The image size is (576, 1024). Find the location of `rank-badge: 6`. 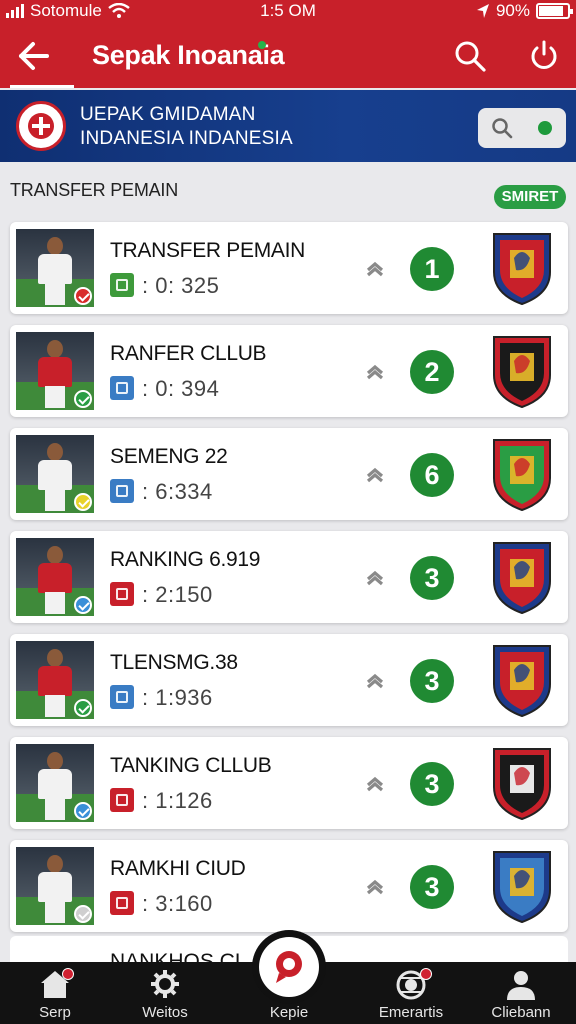

rank-badge: 6 is located at coordinates (432, 475).